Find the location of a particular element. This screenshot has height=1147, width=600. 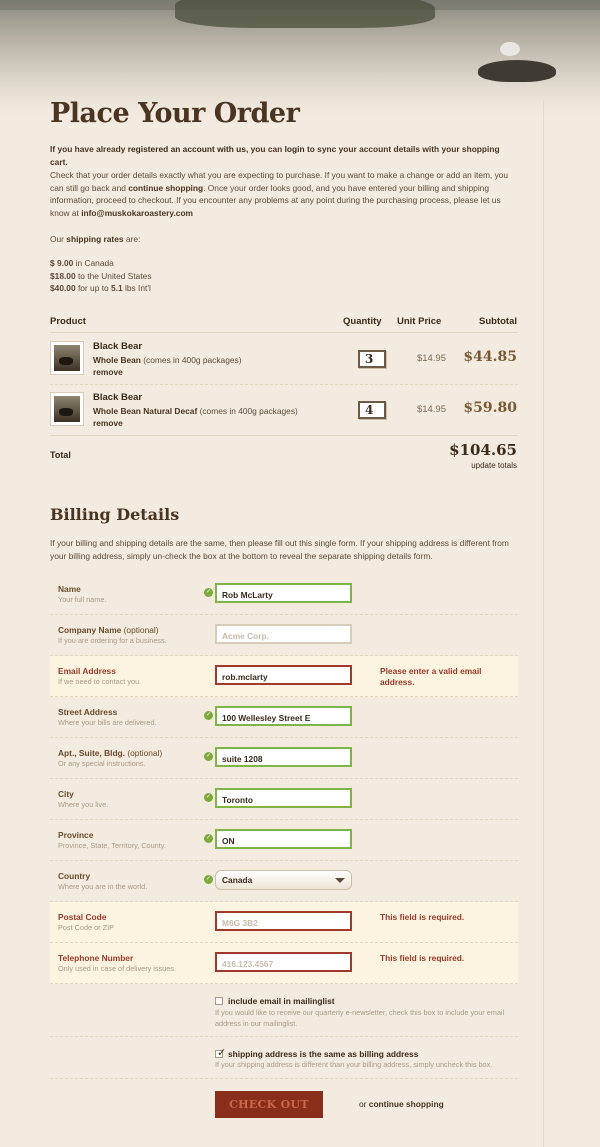

order-total: $104.65 is located at coordinates (483, 450).